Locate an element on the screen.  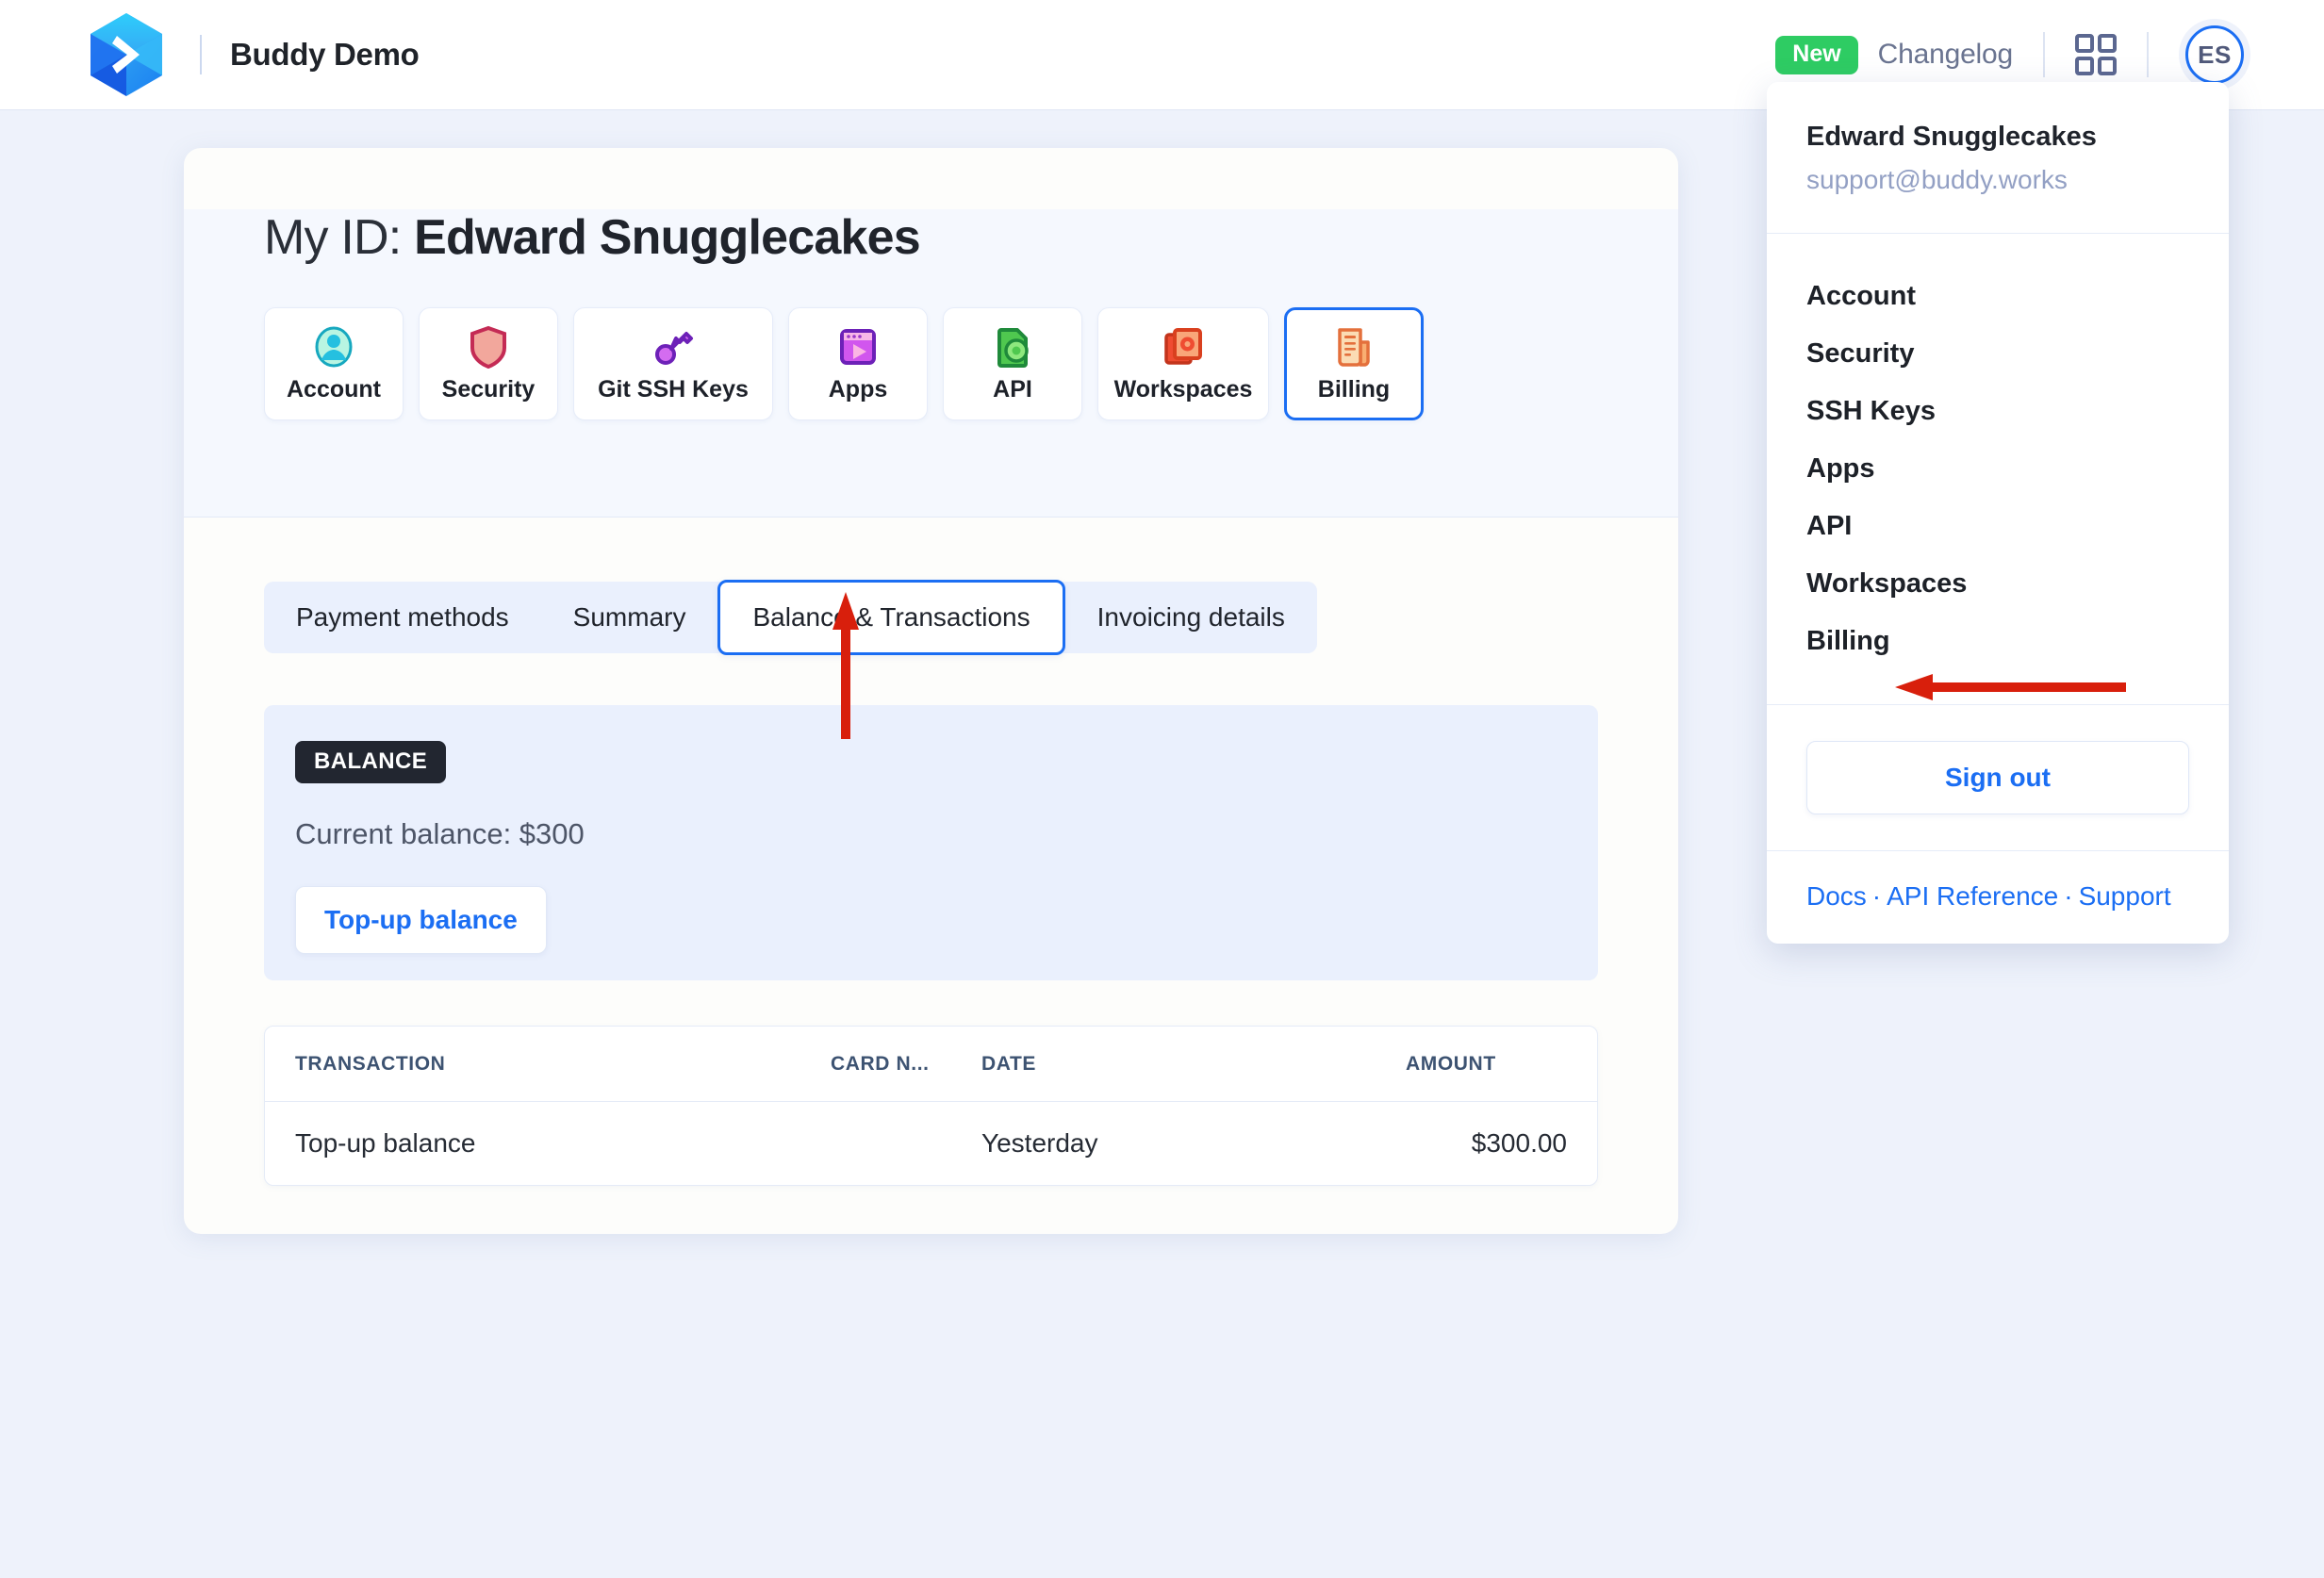
current-balance-text: Current balance: $300 is located at coordinates (440, 834).